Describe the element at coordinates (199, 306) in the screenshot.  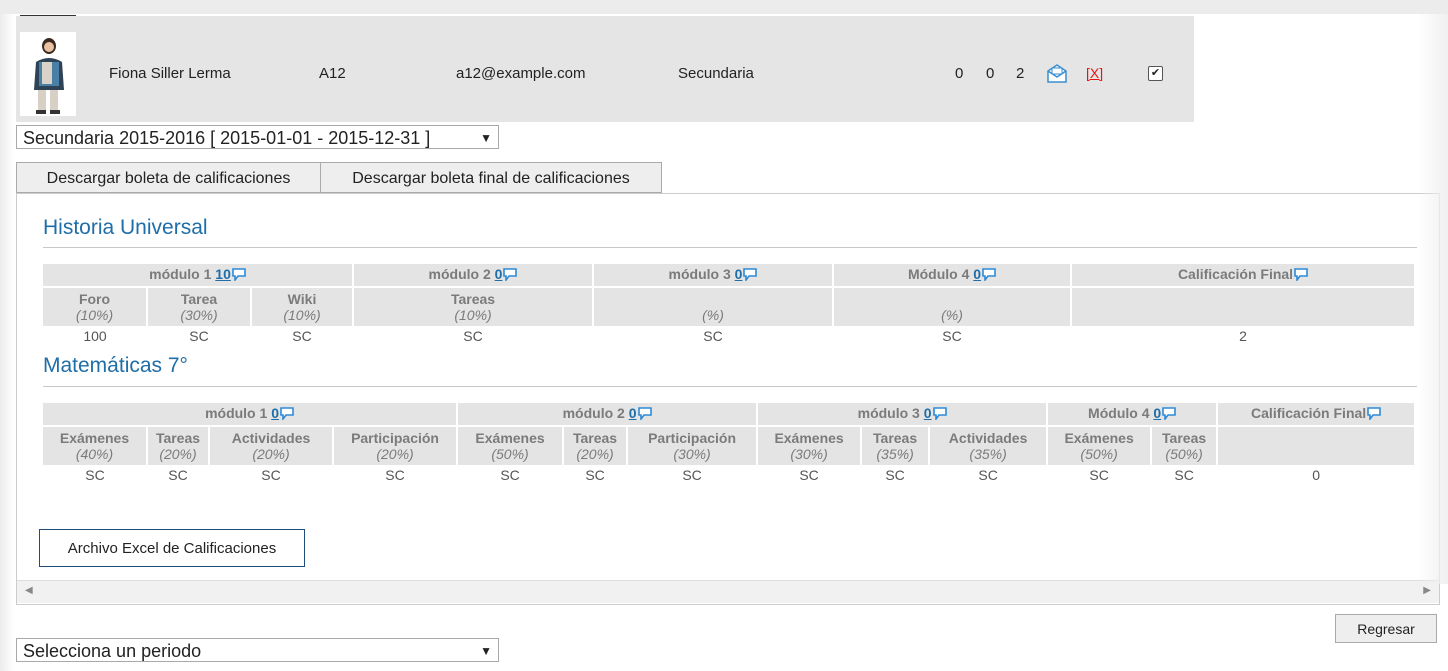
I see `activity-header: Tarea (30%)` at that location.